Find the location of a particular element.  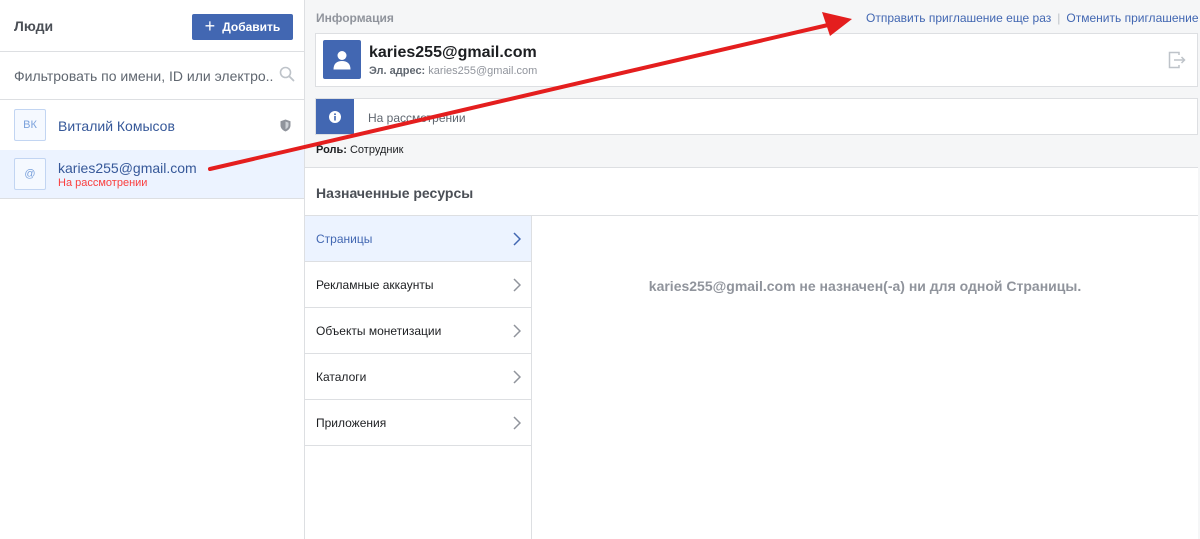

person-row-selected: @ karies255@gmail.com На рассмотрении is located at coordinates (152, 174).